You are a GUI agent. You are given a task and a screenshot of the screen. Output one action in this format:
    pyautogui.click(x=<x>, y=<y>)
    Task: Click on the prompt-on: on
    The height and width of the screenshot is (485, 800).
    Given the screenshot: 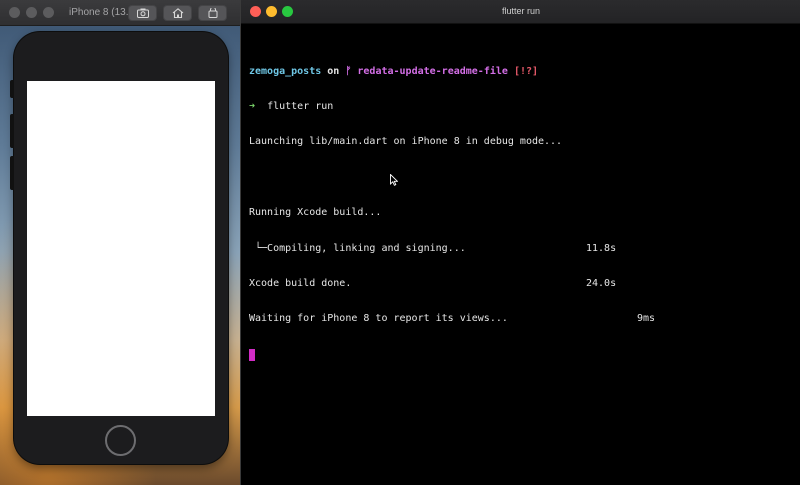 What is the action you would take?
    pyautogui.click(x=333, y=71)
    